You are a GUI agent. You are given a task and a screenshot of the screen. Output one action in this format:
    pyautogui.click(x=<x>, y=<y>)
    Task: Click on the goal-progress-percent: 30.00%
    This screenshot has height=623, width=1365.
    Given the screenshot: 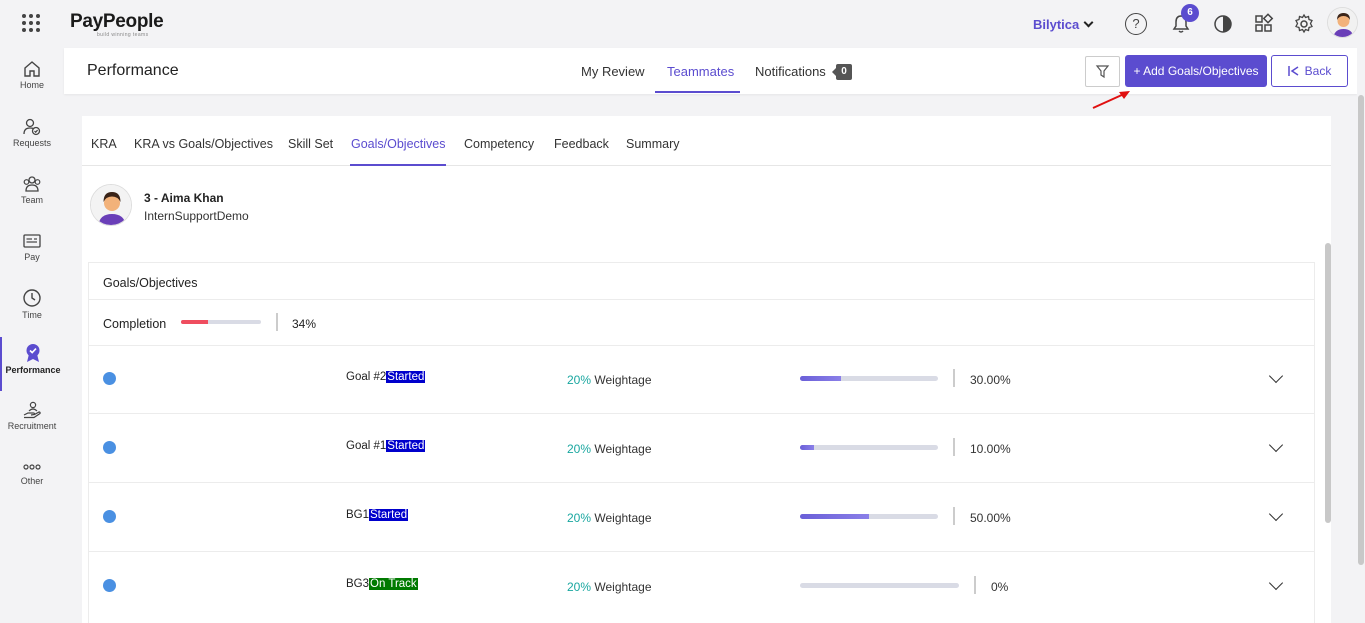 What is the action you would take?
    pyautogui.click(x=990, y=380)
    